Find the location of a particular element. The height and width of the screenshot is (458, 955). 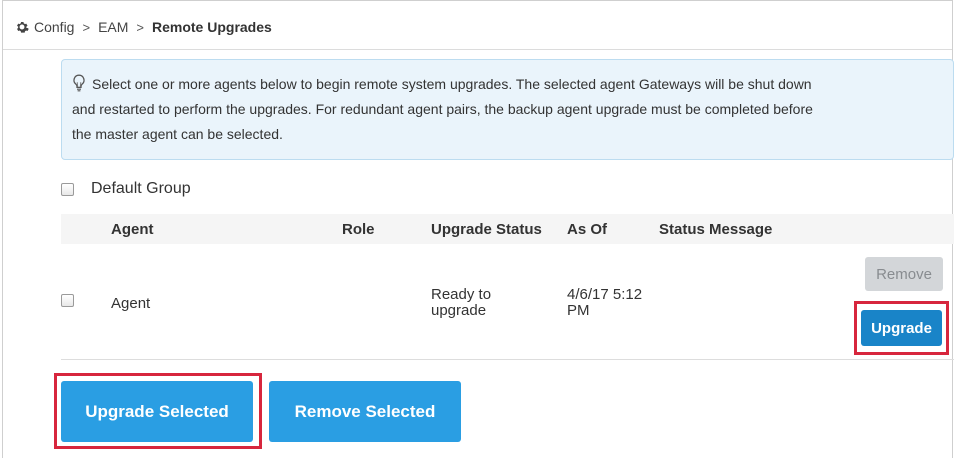

group-header: Default Group is located at coordinates (126, 189).